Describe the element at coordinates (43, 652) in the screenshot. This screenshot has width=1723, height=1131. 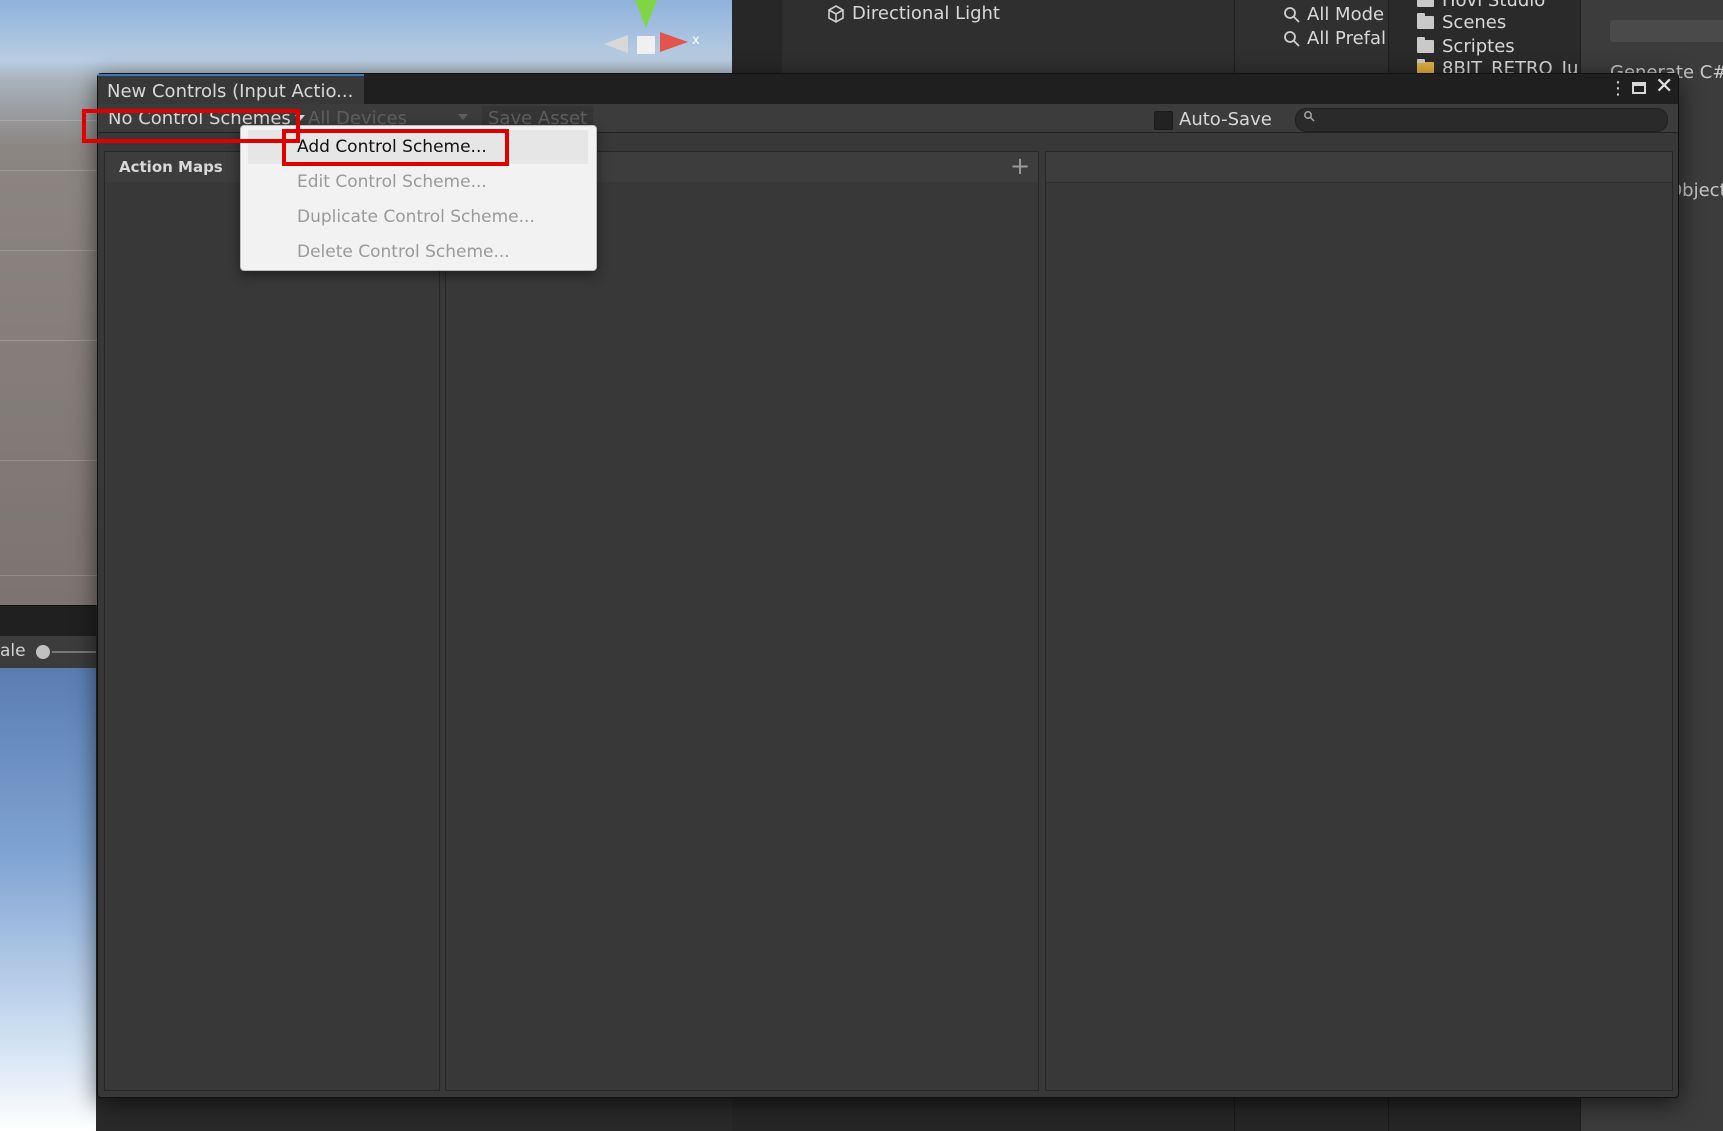
I see `scale-slider-knob` at that location.